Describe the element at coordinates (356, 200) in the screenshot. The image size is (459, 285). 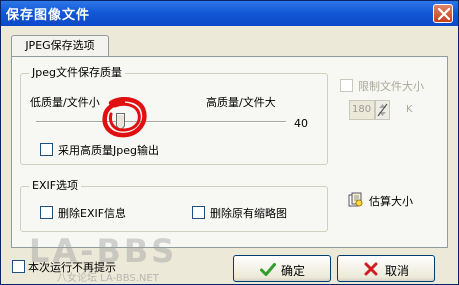
I see `estimate-size-icon` at that location.